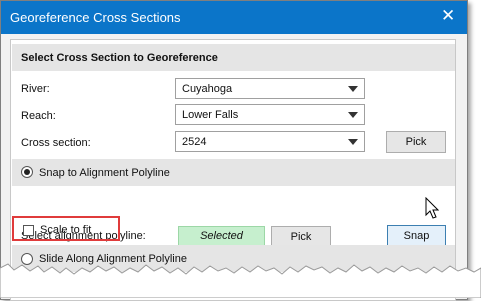  I want to click on close-icon: ✕, so click(448, 15).